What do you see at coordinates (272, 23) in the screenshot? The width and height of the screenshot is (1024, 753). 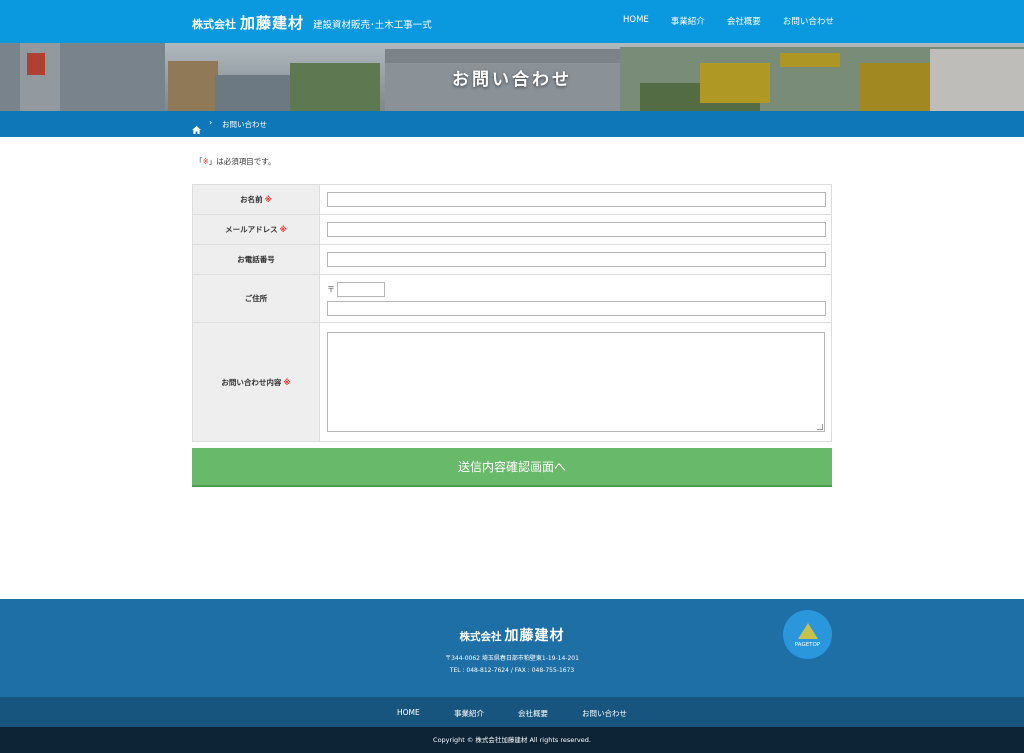 I see `logo-name: 加藤建材` at bounding box center [272, 23].